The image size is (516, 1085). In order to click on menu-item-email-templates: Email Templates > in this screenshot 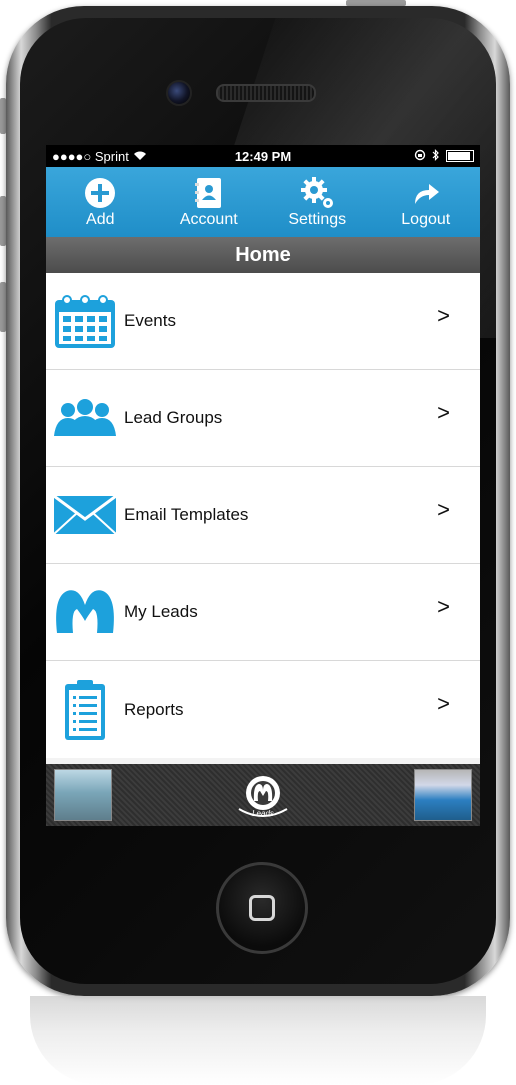, I will do `click(263, 515)`.